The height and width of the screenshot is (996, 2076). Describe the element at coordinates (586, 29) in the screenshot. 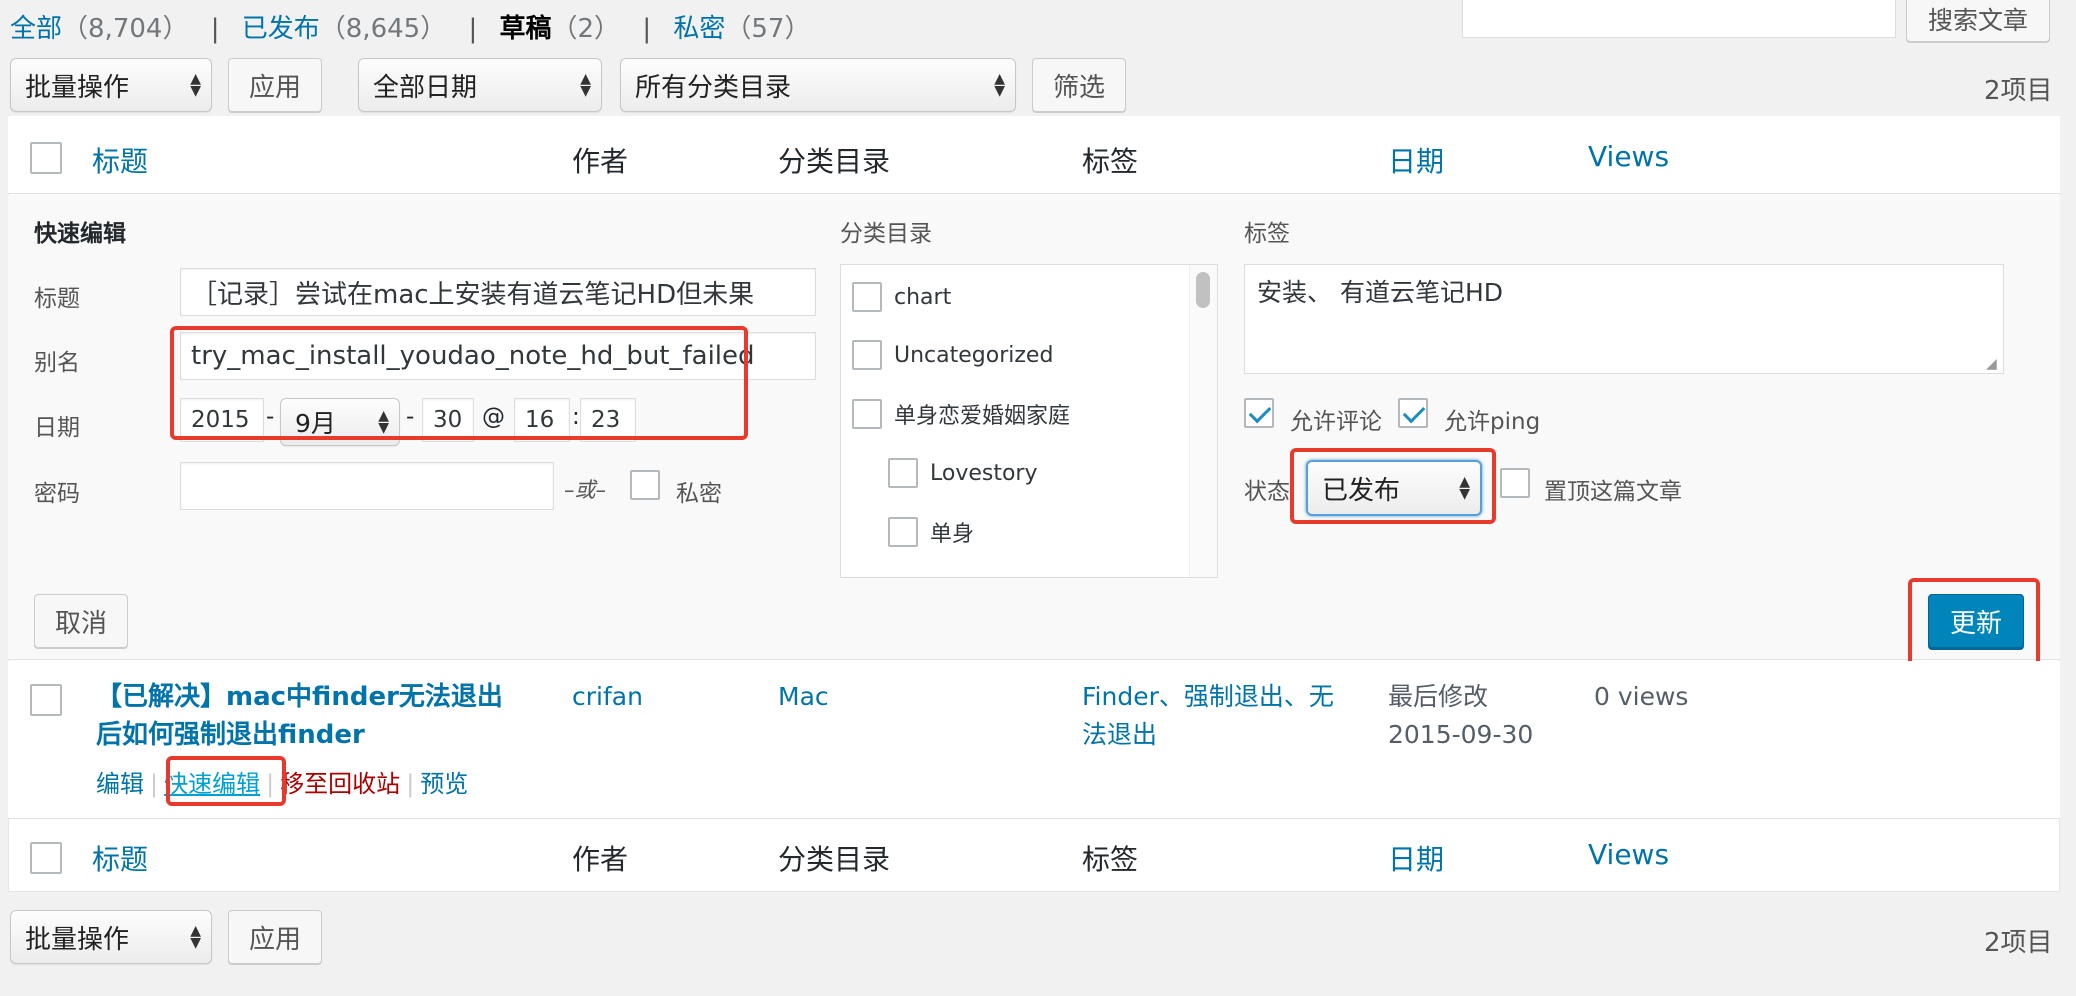

I see `view-draft-count: （2）` at that location.